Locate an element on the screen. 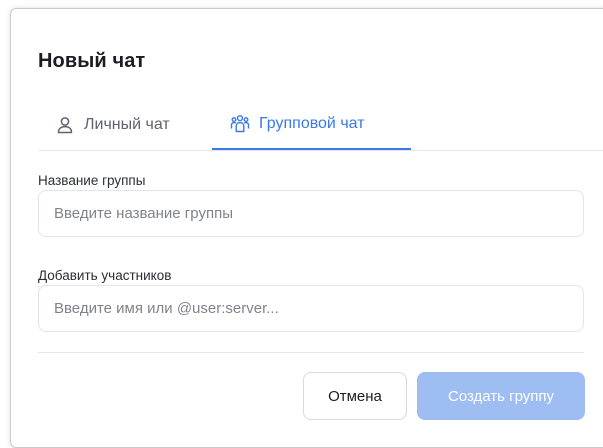 This screenshot has height=448, width=603. group-icon is located at coordinates (240, 124).